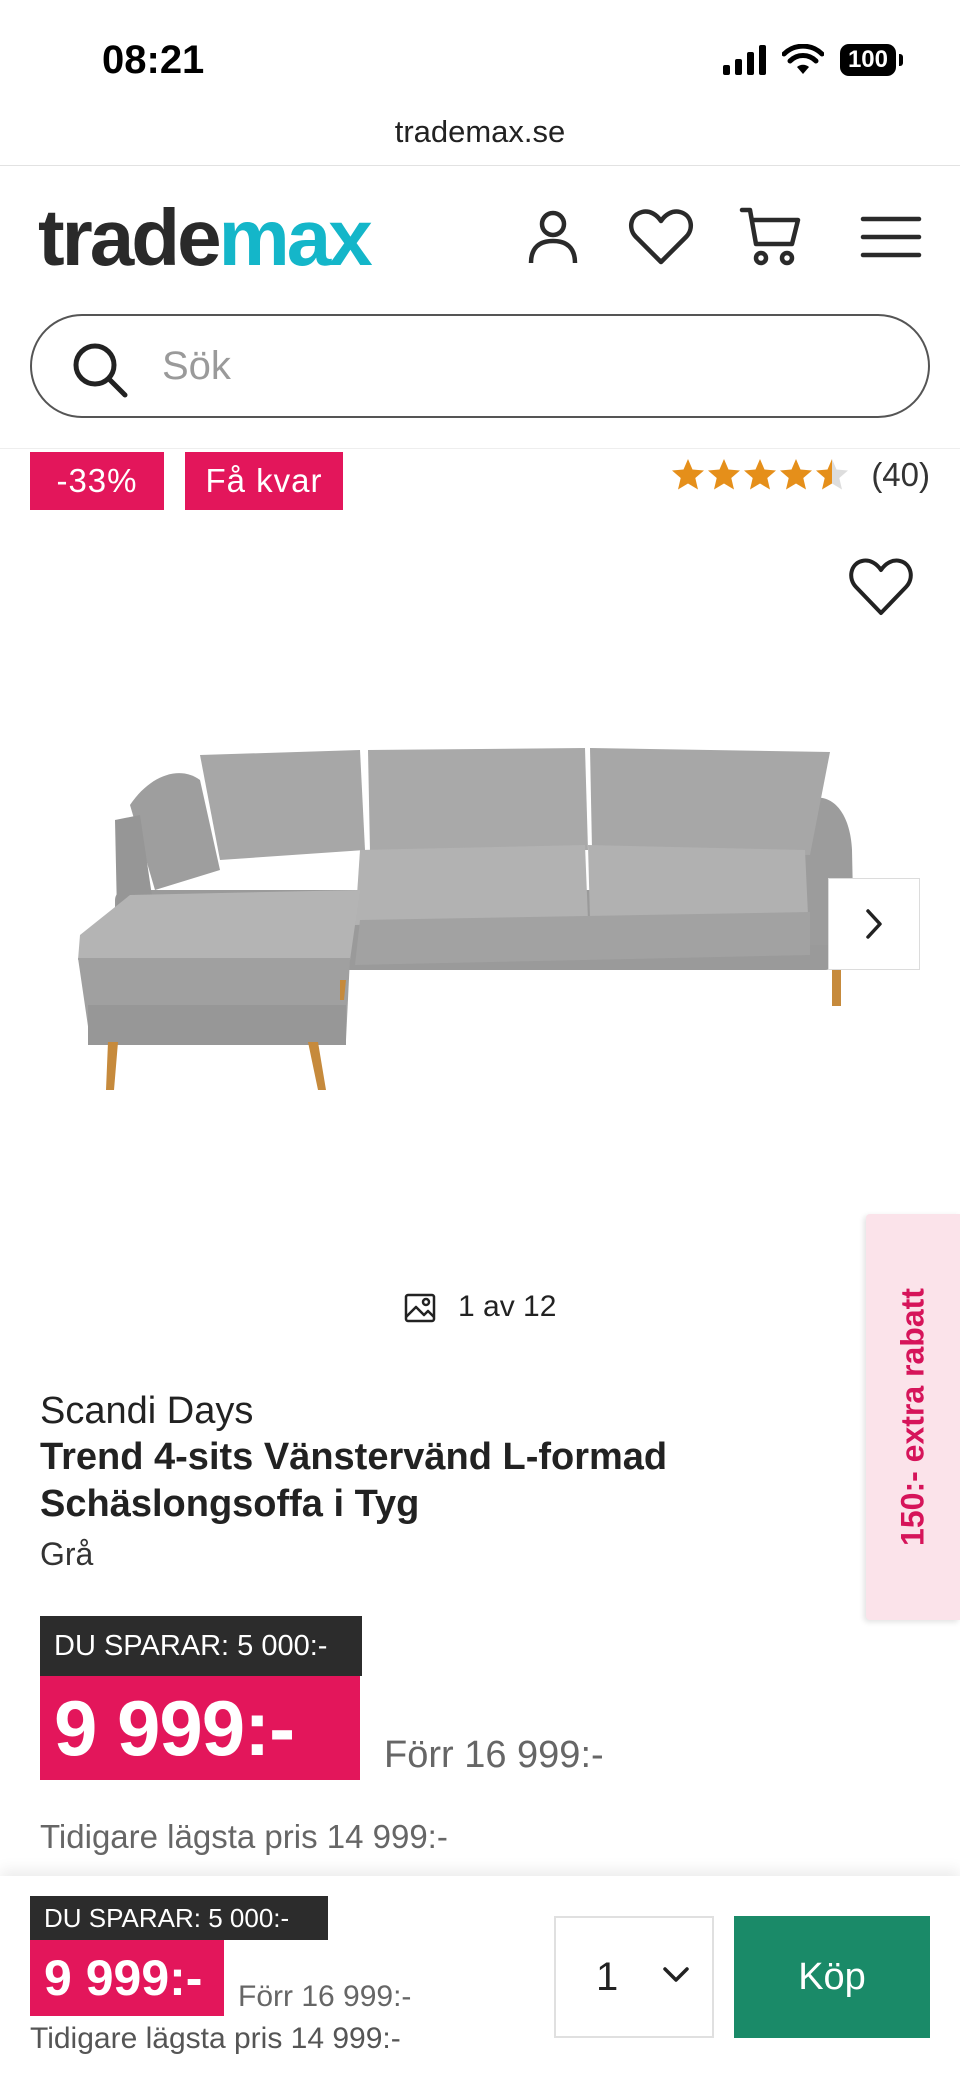  I want to click on wifi-icon, so click(802, 59).